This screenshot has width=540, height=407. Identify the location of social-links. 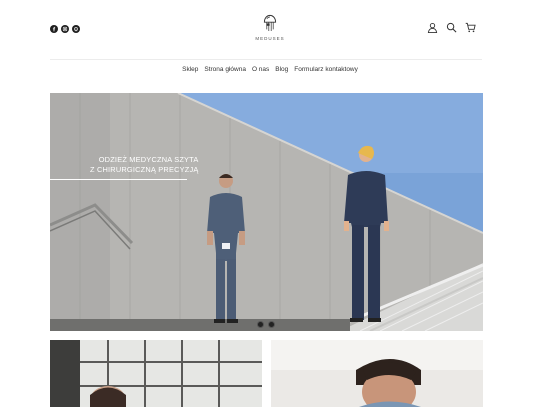
(65, 29).